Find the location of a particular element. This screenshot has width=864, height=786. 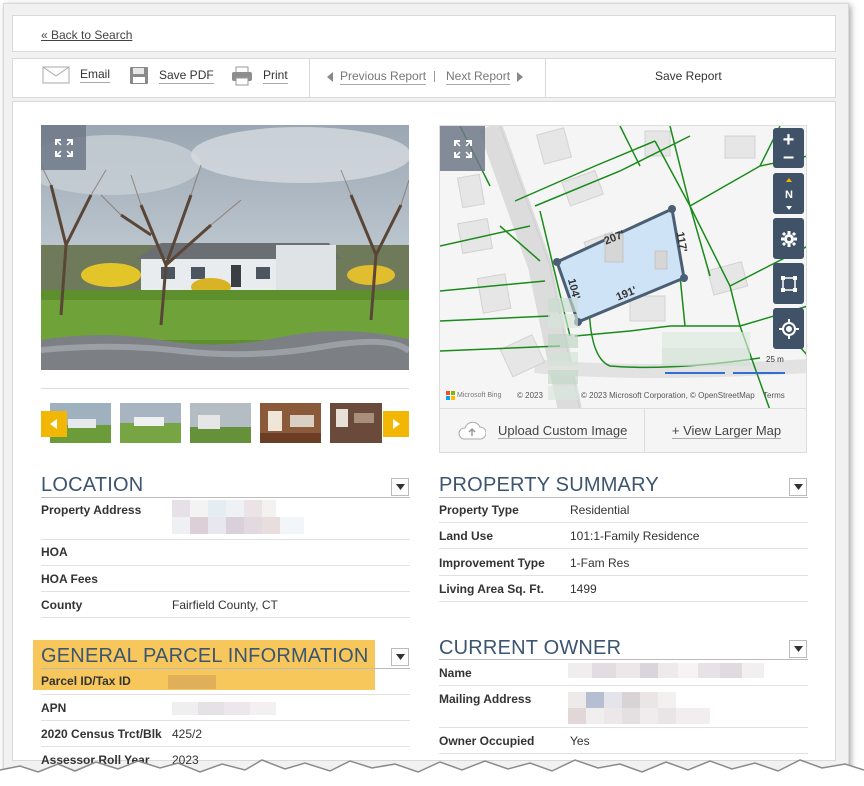

summary-collapse-button is located at coordinates (798, 487).